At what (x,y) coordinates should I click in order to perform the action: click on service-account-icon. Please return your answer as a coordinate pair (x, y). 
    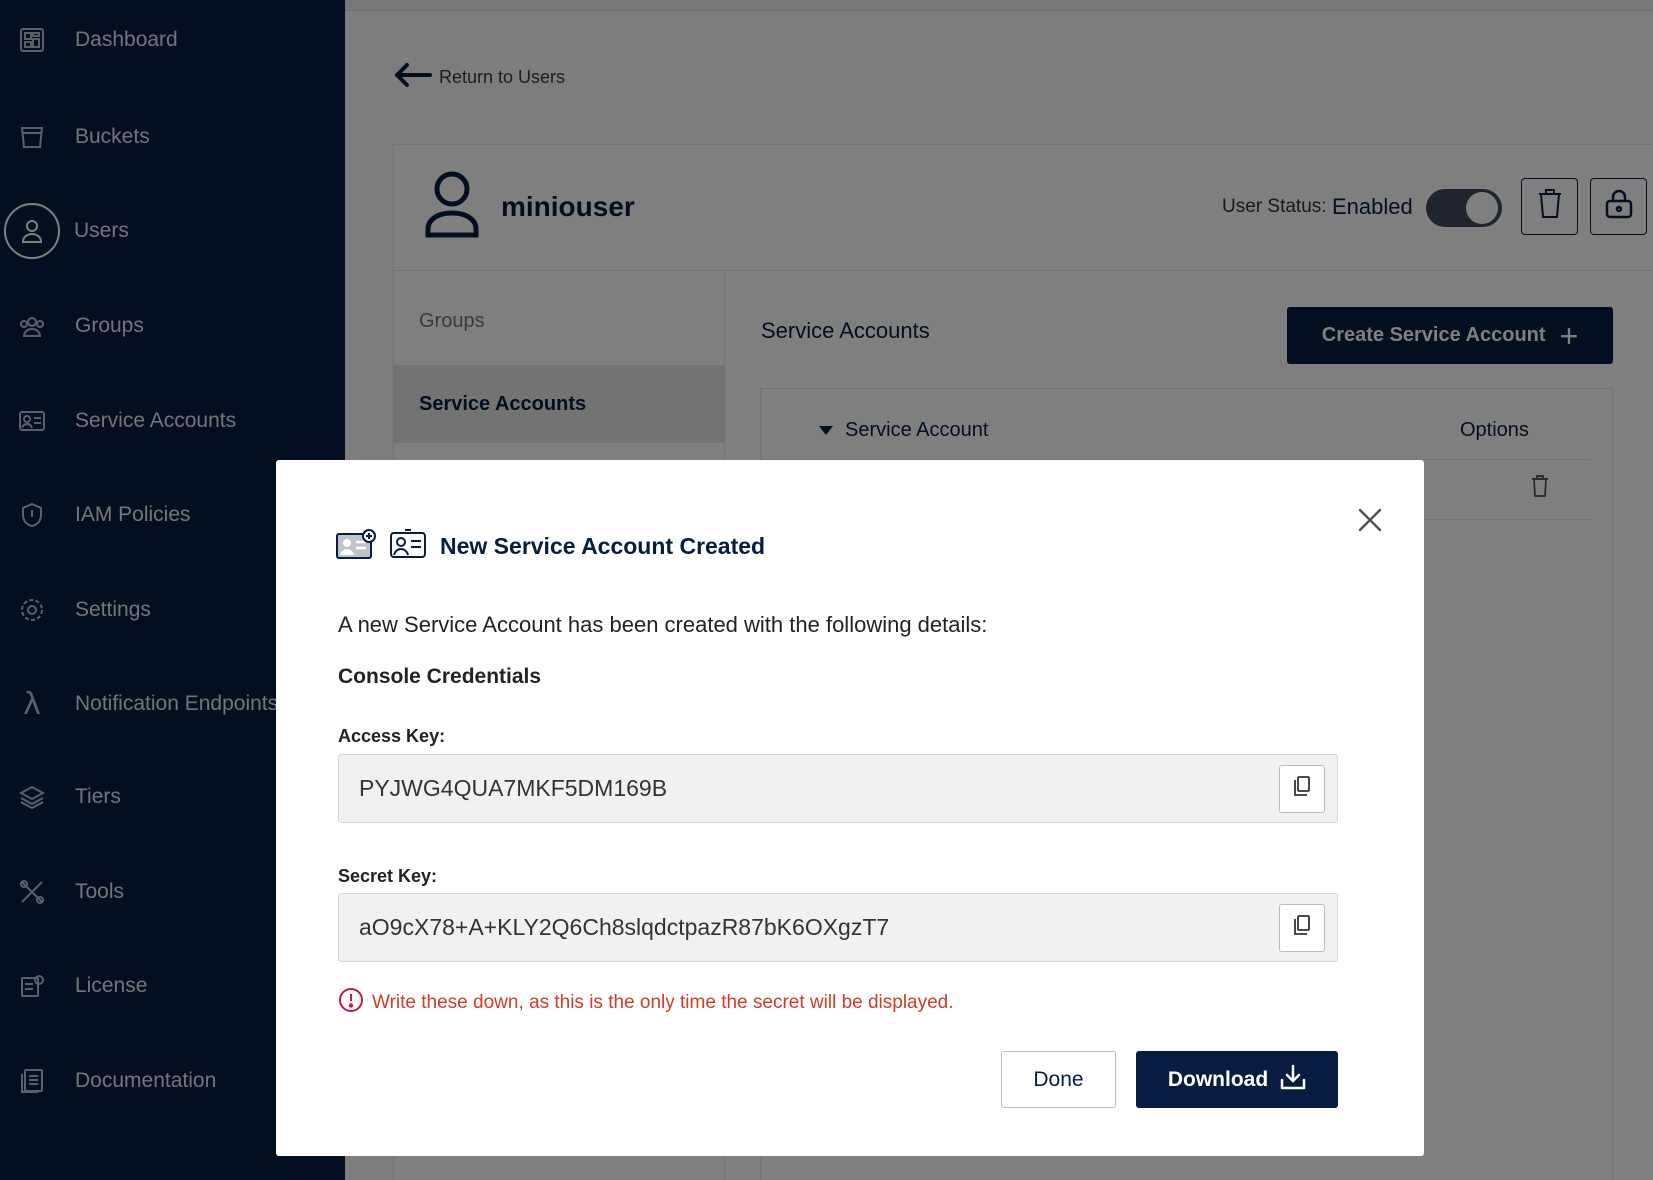
    Looking at the image, I should click on (408, 546).